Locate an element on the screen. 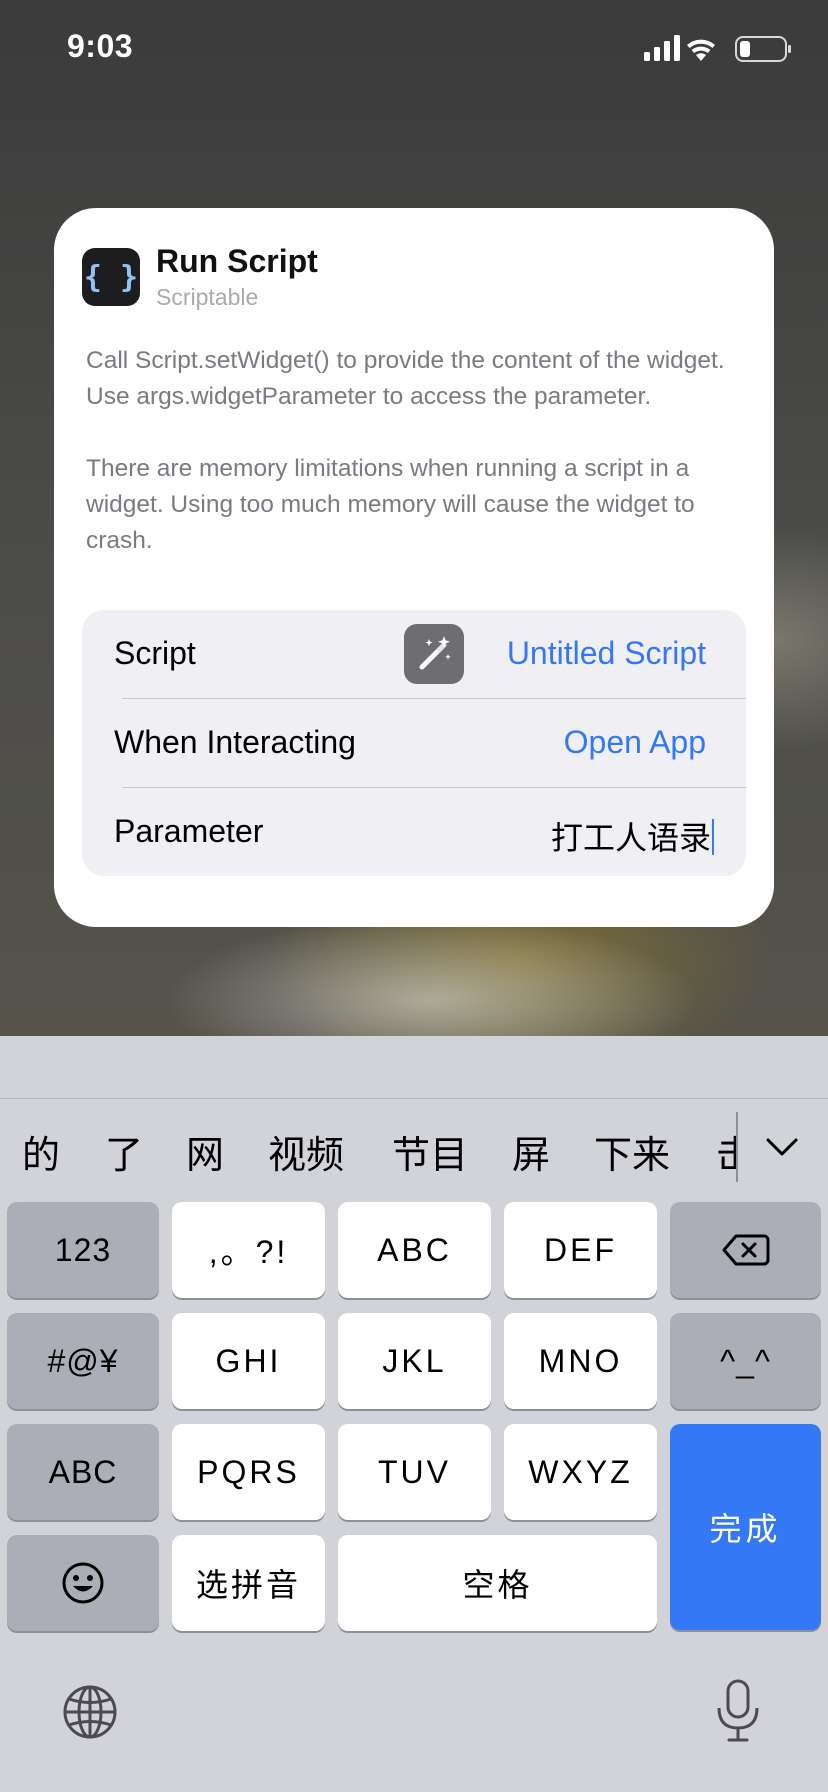  parameter-field: 打工人语录 is located at coordinates (632, 836).